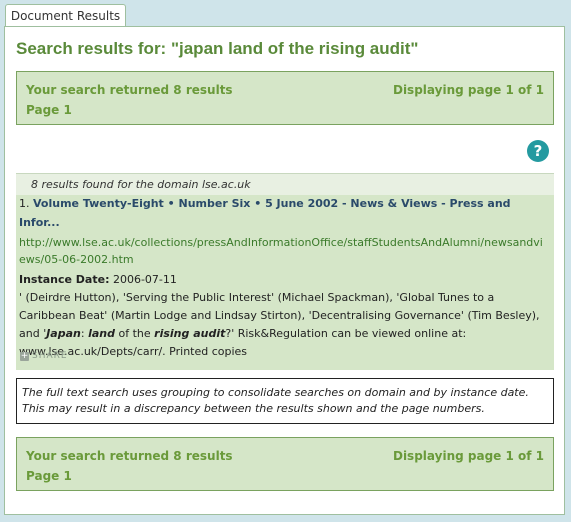 This screenshot has width=571, height=522. What do you see at coordinates (63, 333) in the screenshot?
I see `highlight-japan: Japan` at bounding box center [63, 333].